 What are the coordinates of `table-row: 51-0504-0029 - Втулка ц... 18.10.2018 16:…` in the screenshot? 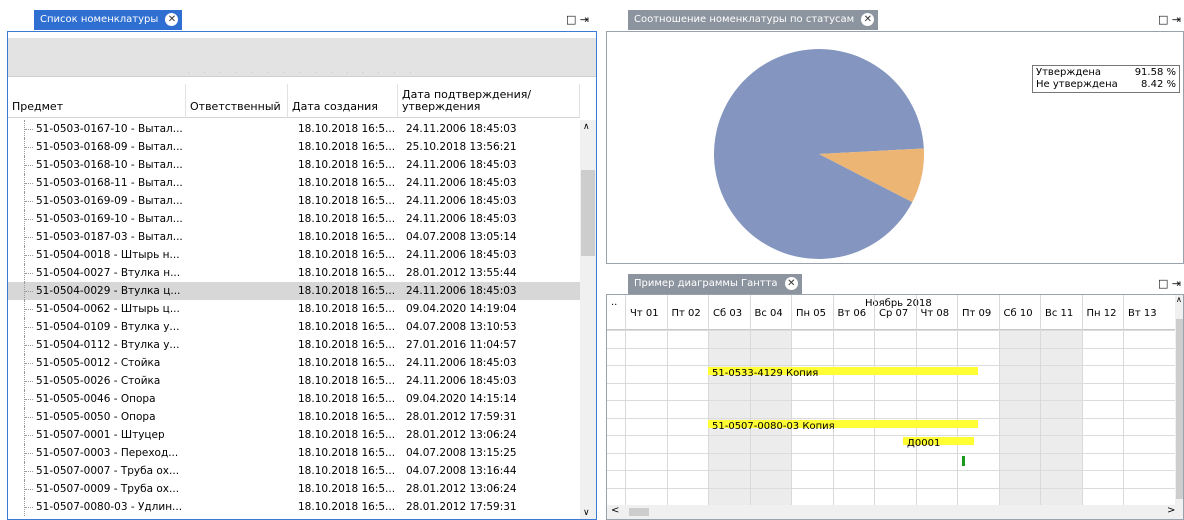 It's located at (294, 291).